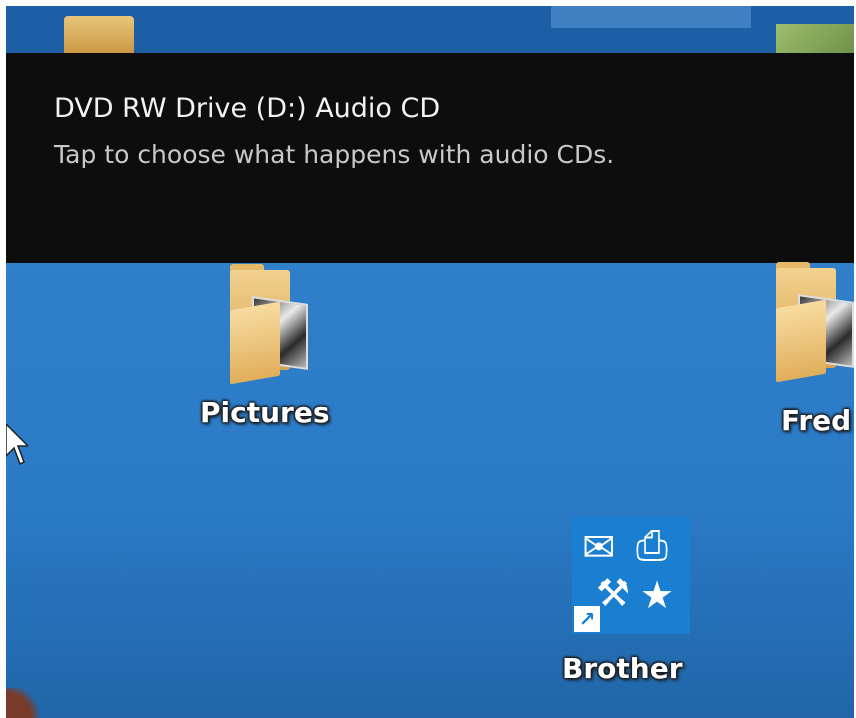 The width and height of the screenshot is (856, 718). I want to click on desktop-icon-pictures, so click(272, 327).